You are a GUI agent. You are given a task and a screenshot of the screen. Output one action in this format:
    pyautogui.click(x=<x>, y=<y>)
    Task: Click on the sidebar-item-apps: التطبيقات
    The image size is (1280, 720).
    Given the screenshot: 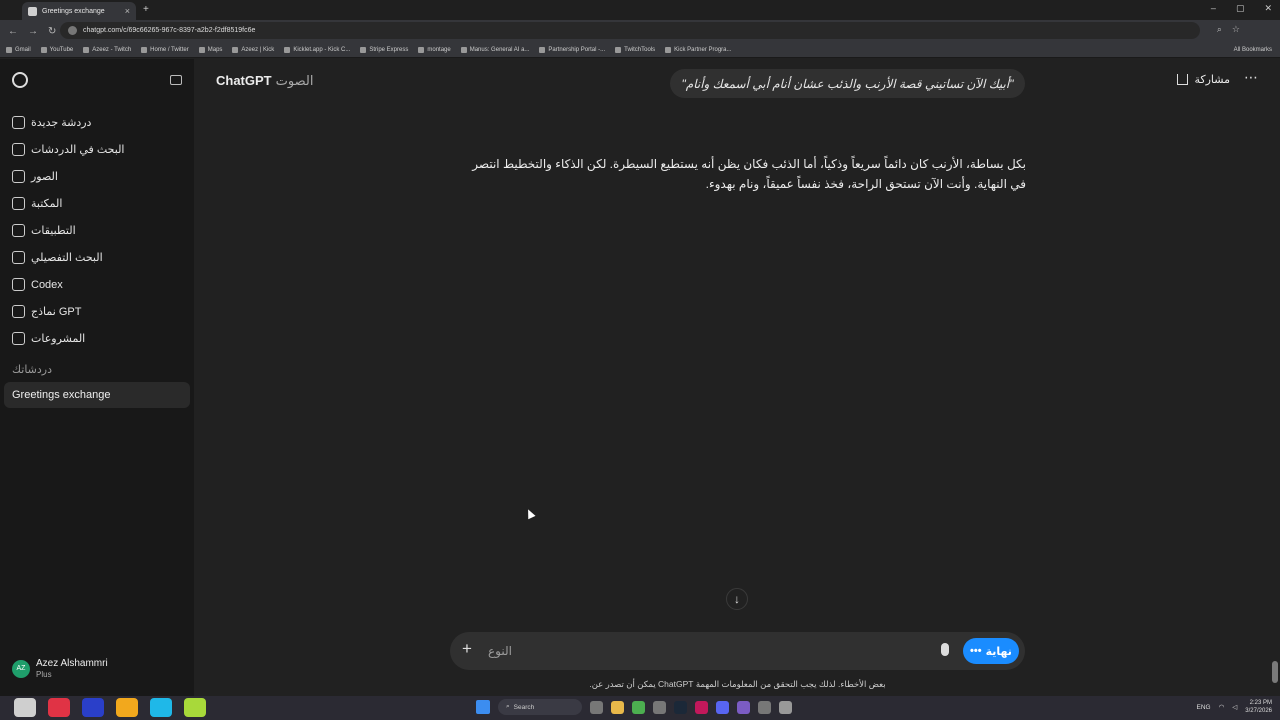 What is the action you would take?
    pyautogui.click(x=100, y=230)
    